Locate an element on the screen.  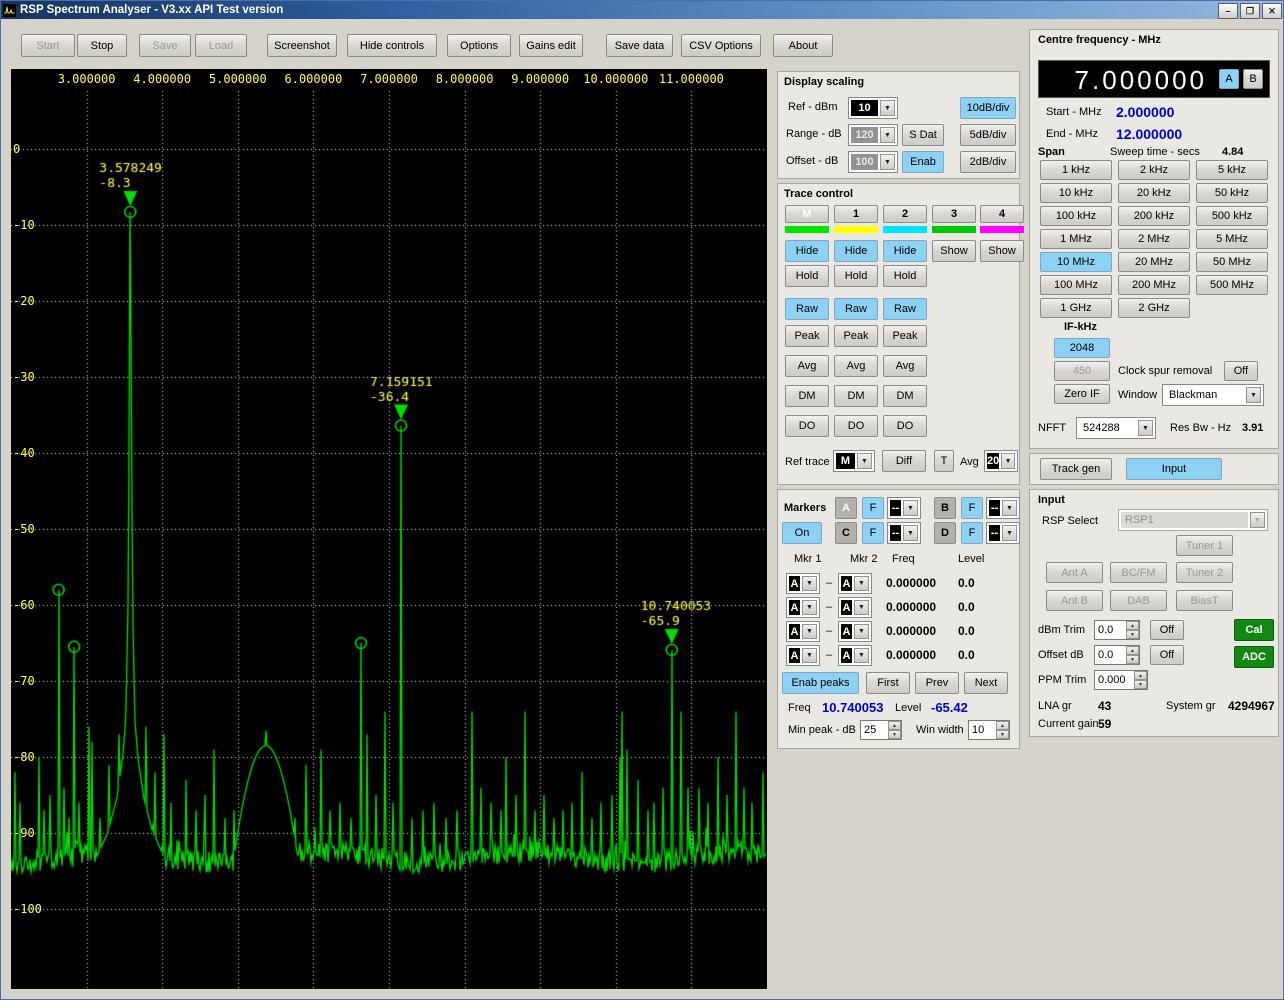
trace-2-hold-button: Hold is located at coordinates (905, 276).